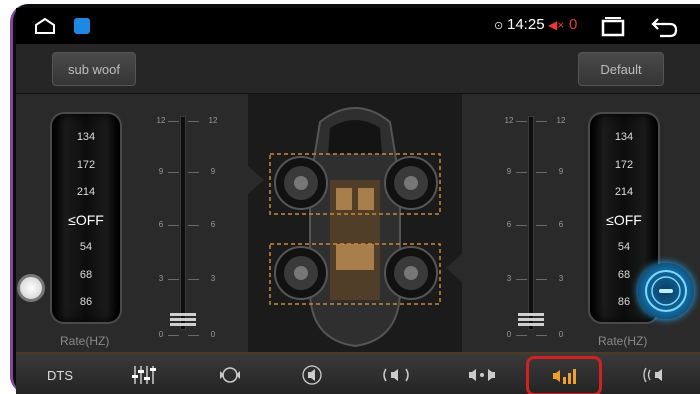 This screenshot has height=394, width=700. What do you see at coordinates (45, 26) in the screenshot?
I see `home-icon` at bounding box center [45, 26].